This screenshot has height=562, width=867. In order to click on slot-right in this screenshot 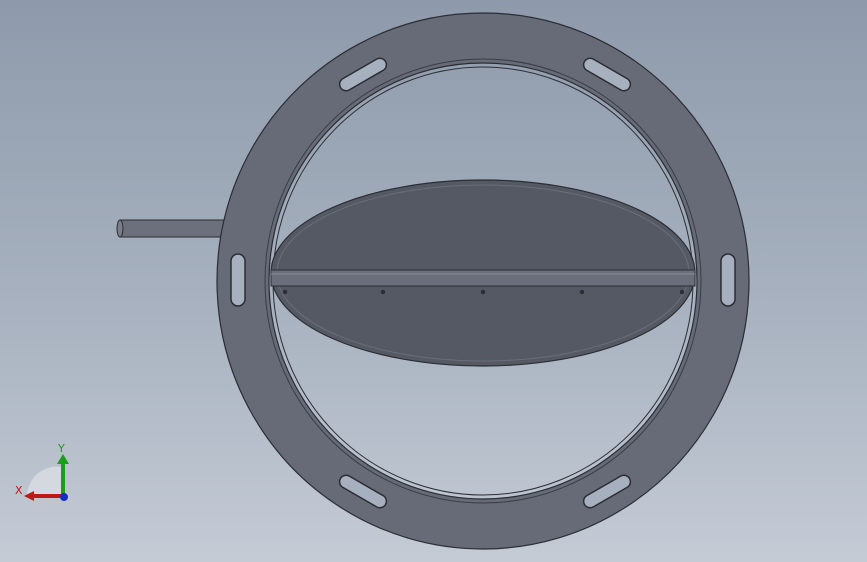, I will do `click(728, 280)`.